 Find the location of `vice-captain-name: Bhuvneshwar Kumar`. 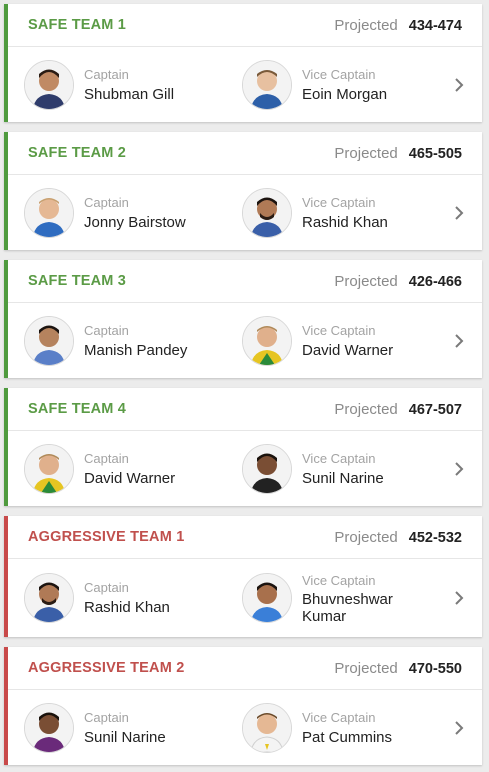

vice-captain-name: Bhuvneshwar Kumar is located at coordinates (347, 607).